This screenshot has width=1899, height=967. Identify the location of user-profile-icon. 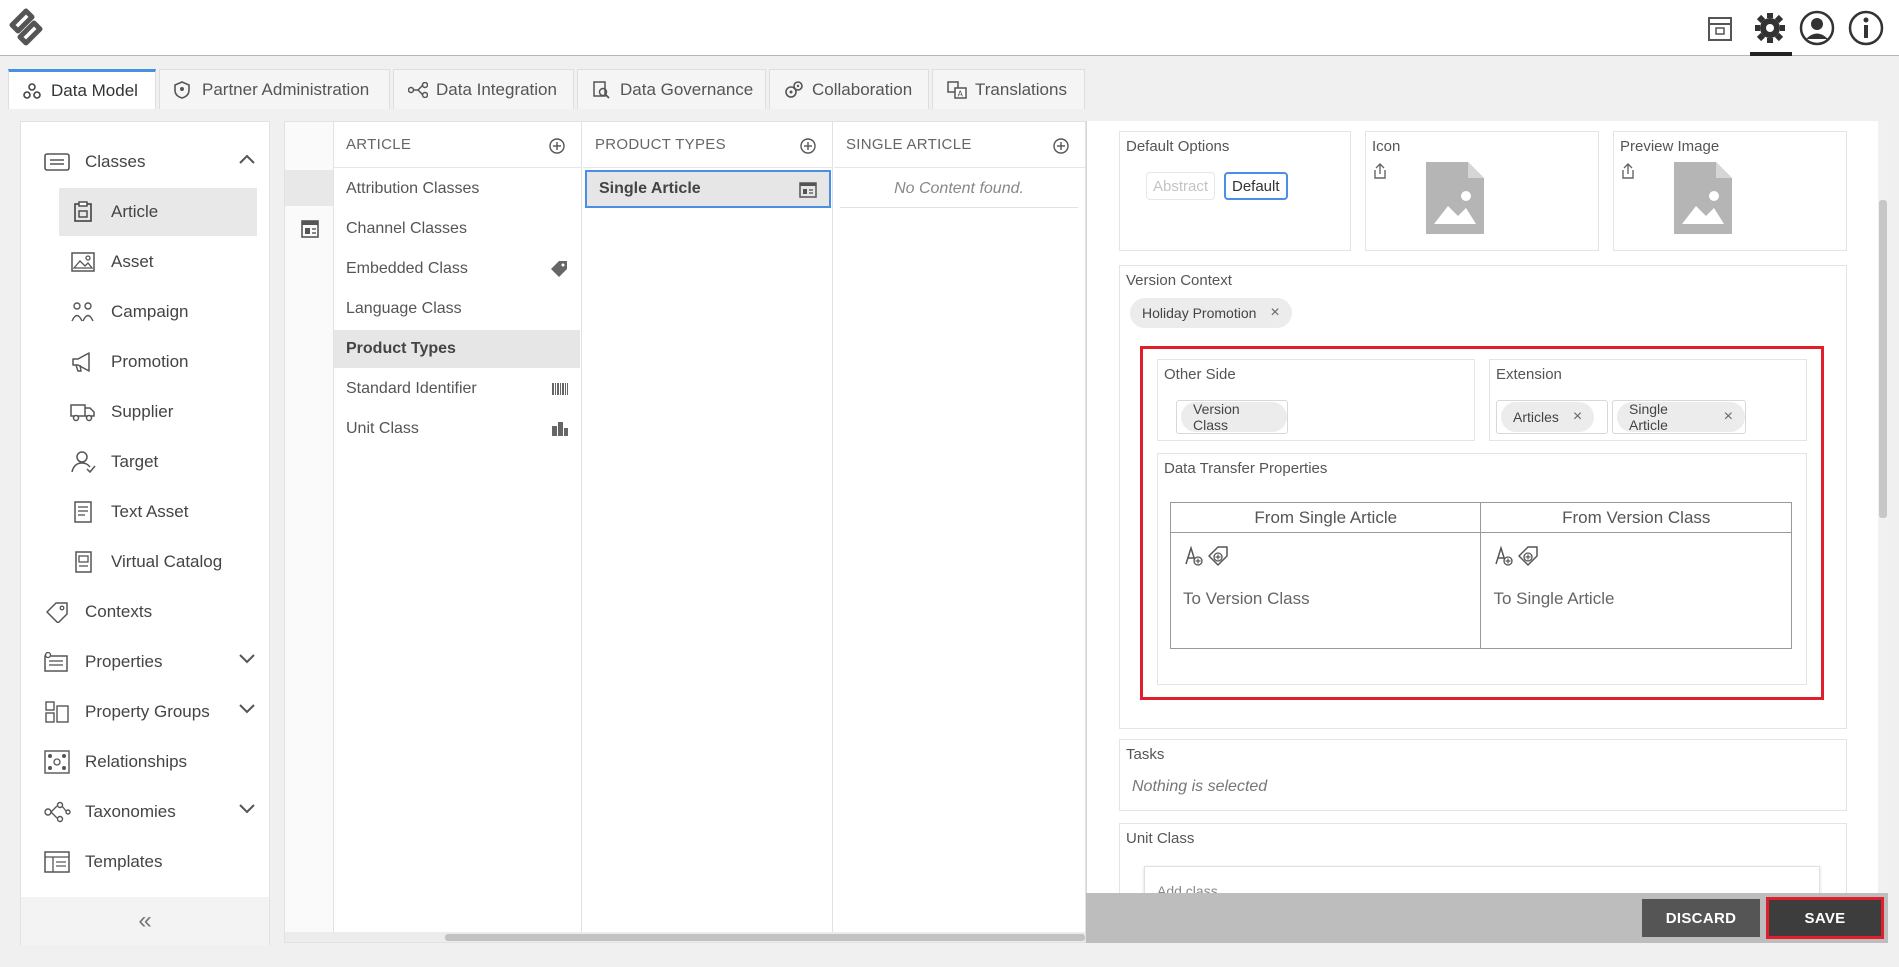
(1817, 28).